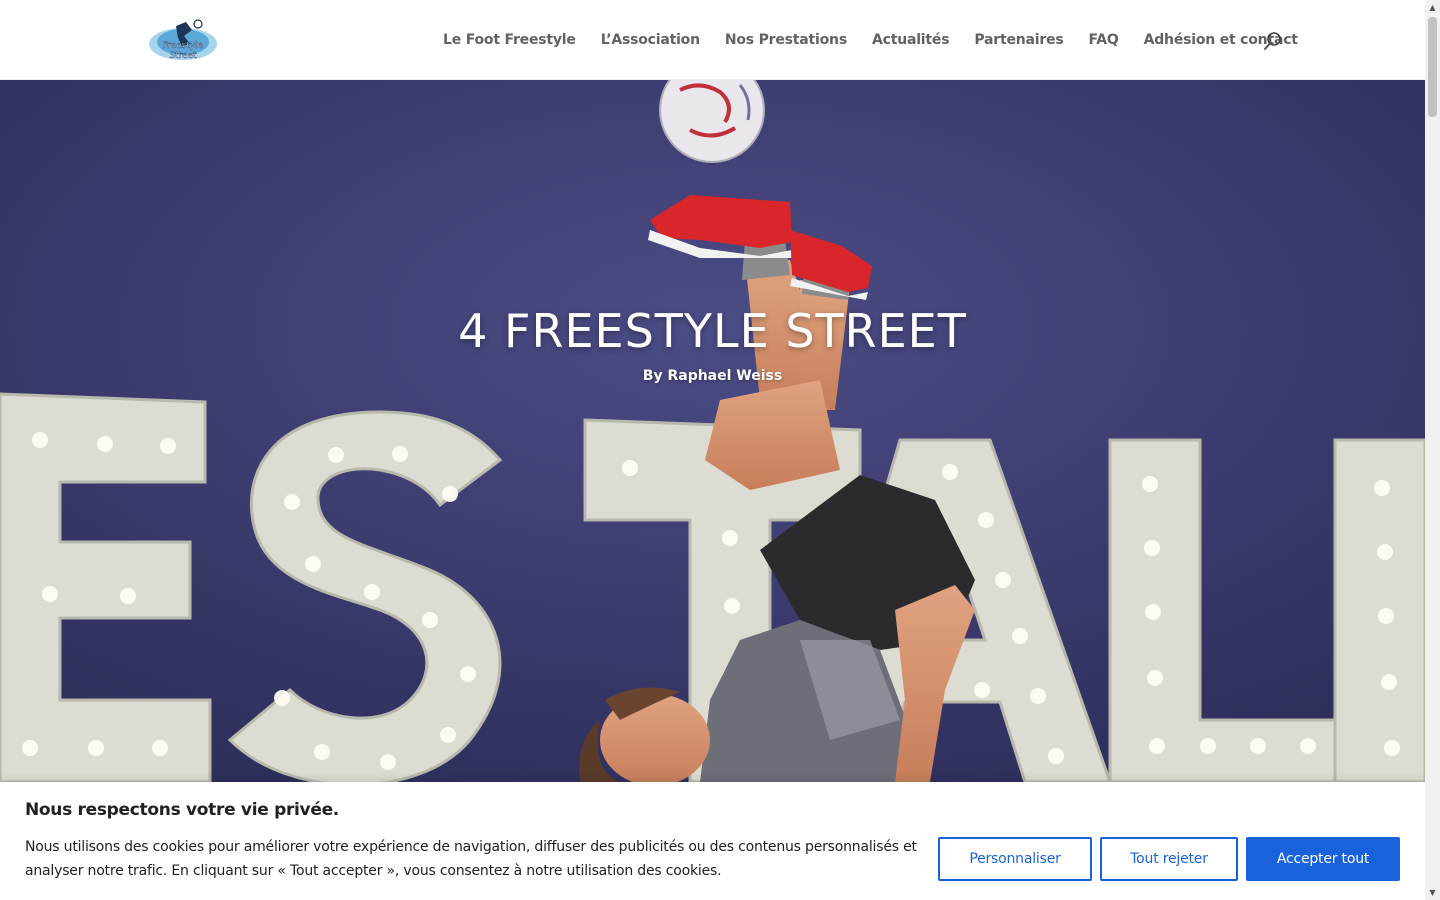 The image size is (1440, 900). I want to click on reject-all-button: Tout rejeter, so click(1169, 859).